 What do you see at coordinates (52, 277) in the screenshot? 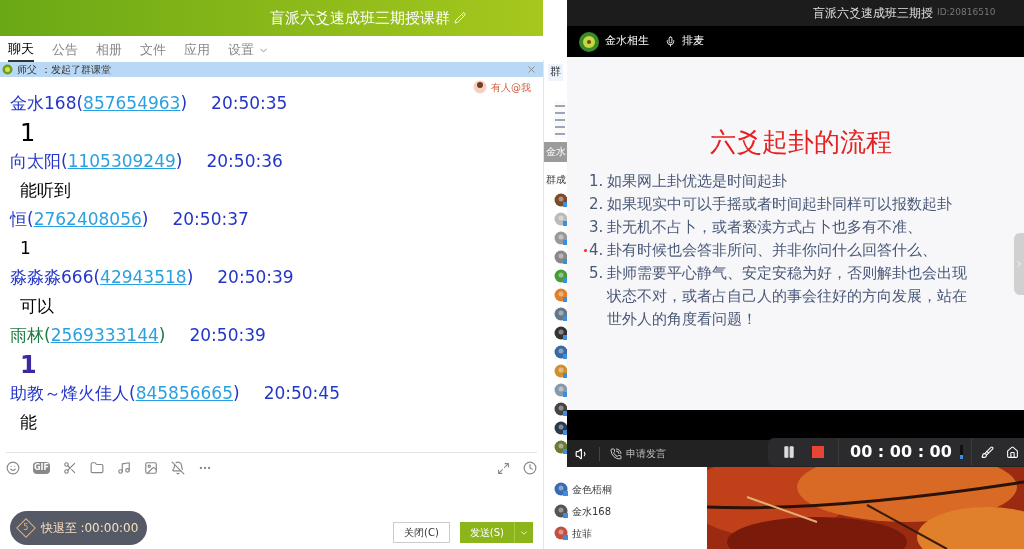
I see `sender-name: 淼淼淼666` at bounding box center [52, 277].